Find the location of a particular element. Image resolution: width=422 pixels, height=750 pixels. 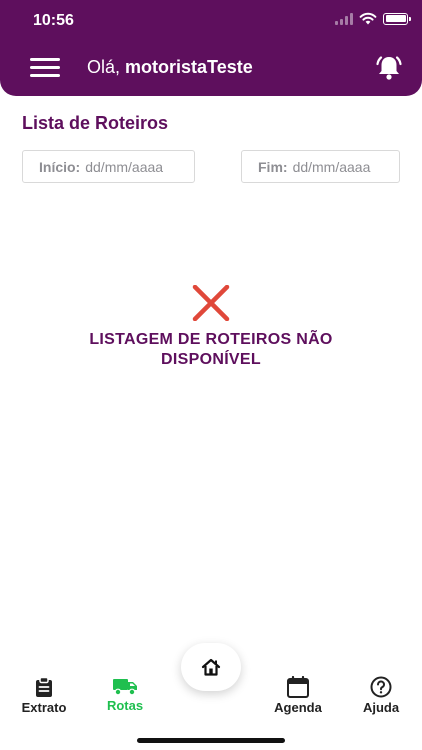

tab-extrato: Extrato is located at coordinates (44, 695).